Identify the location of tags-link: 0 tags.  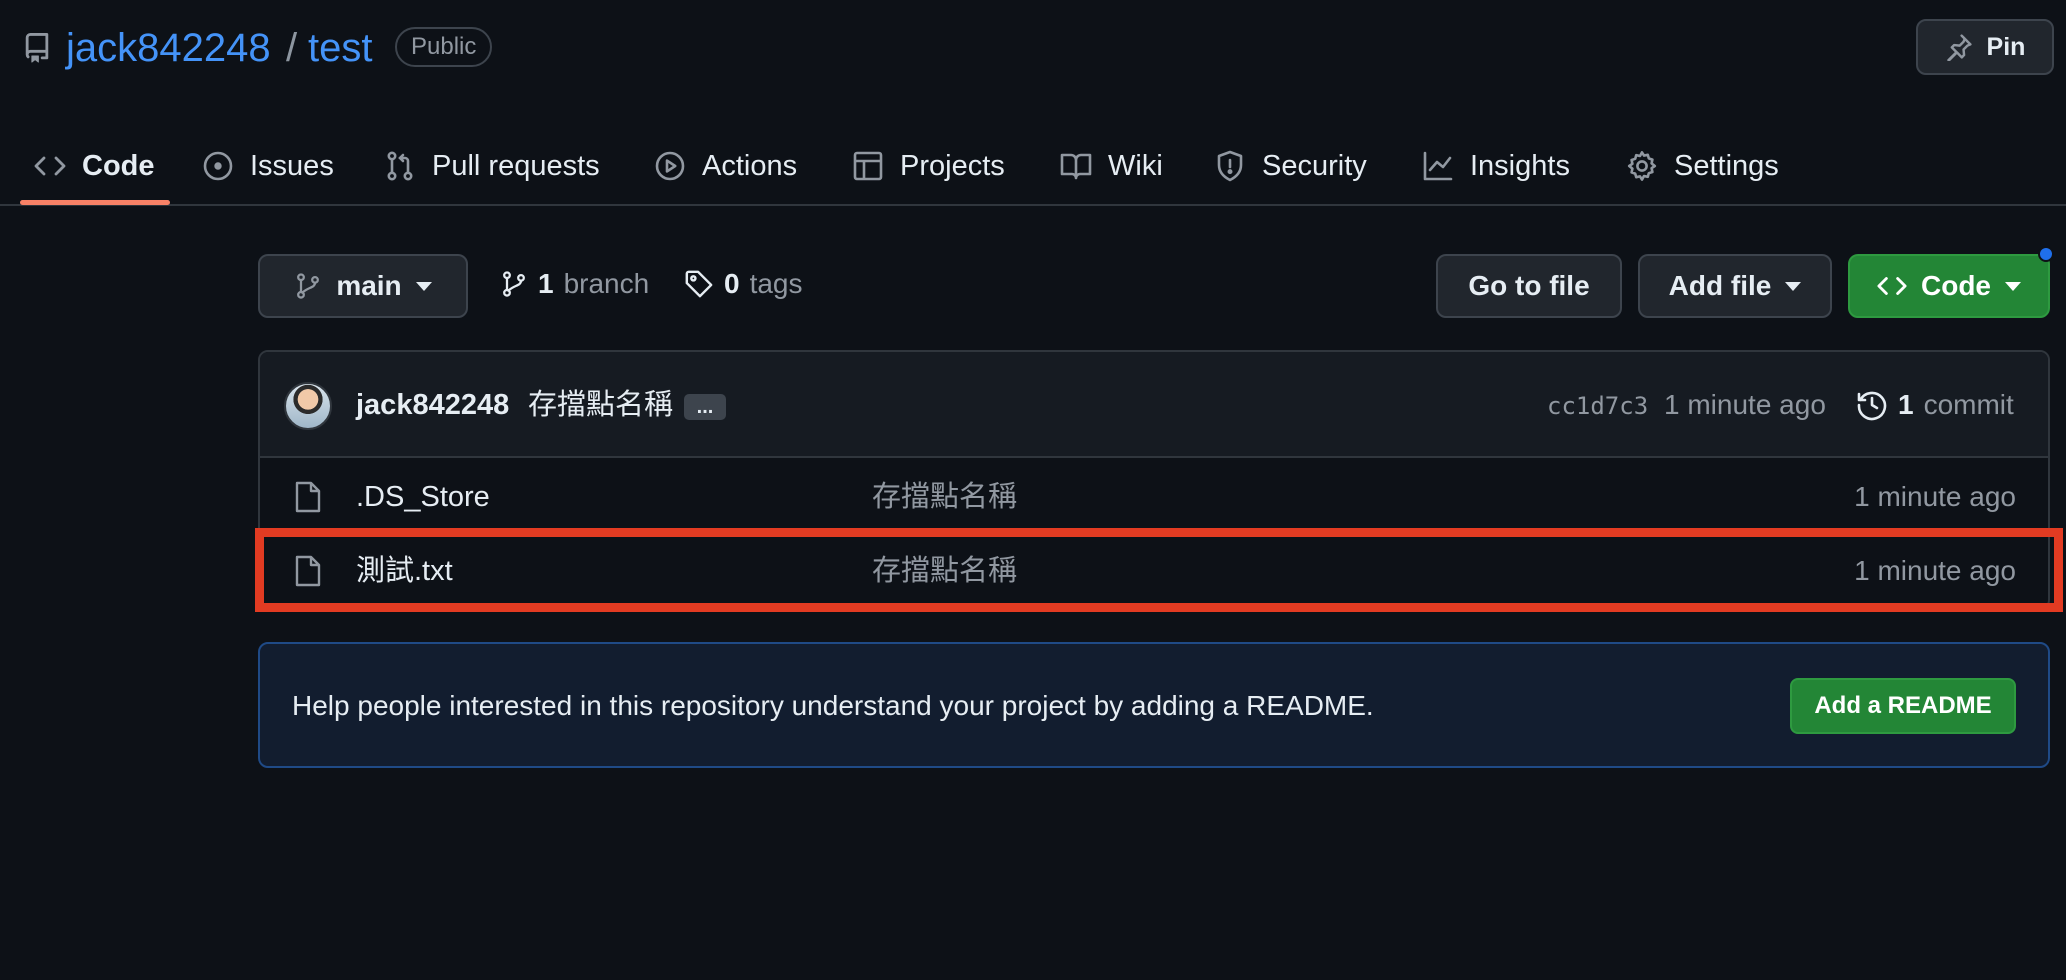
(743, 284).